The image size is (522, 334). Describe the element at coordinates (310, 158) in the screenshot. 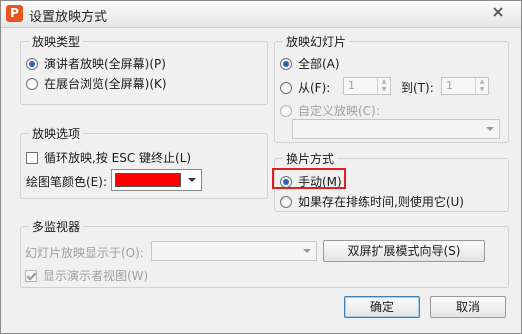

I see `advance-legend: 换片方式` at that location.